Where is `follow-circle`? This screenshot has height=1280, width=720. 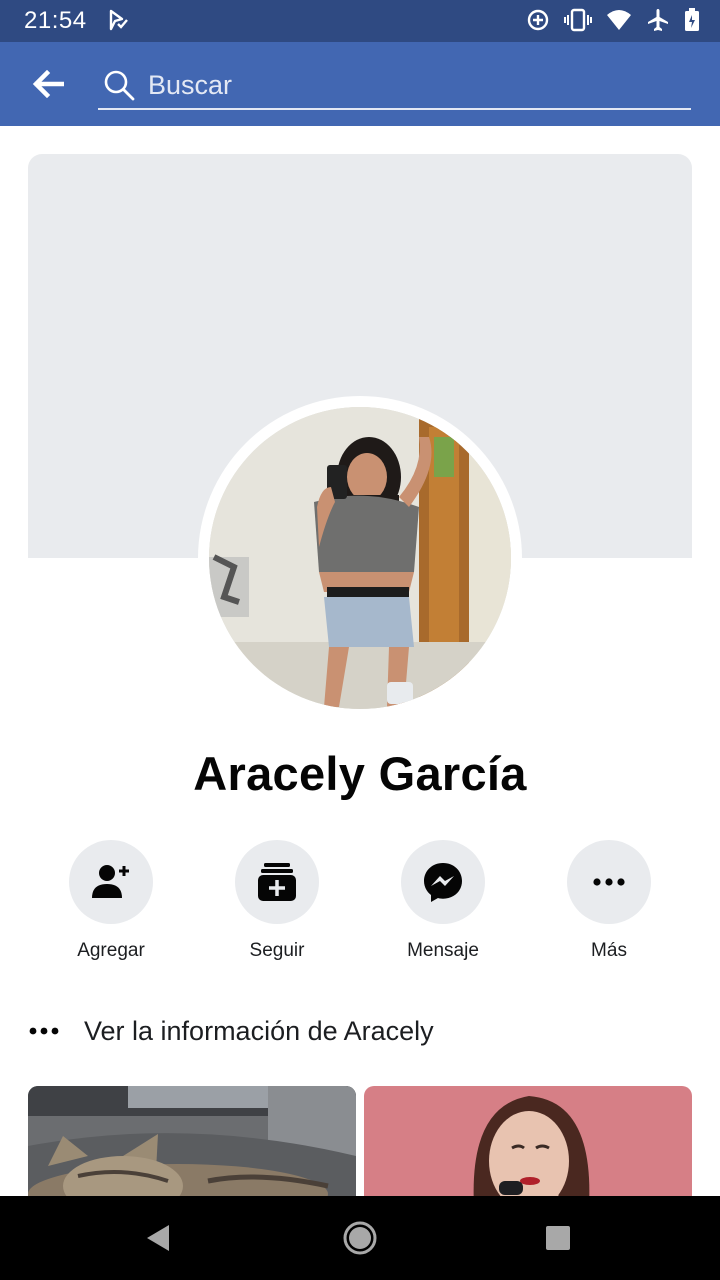 follow-circle is located at coordinates (277, 882).